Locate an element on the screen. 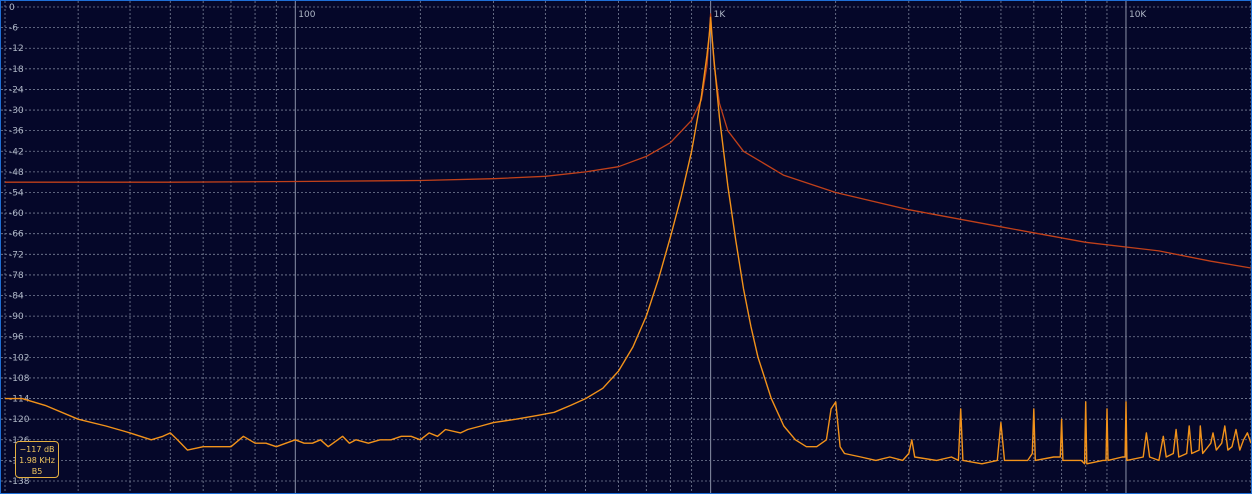 The height and width of the screenshot is (494, 1252). y-tick-label: -102 is located at coordinates (19, 358).